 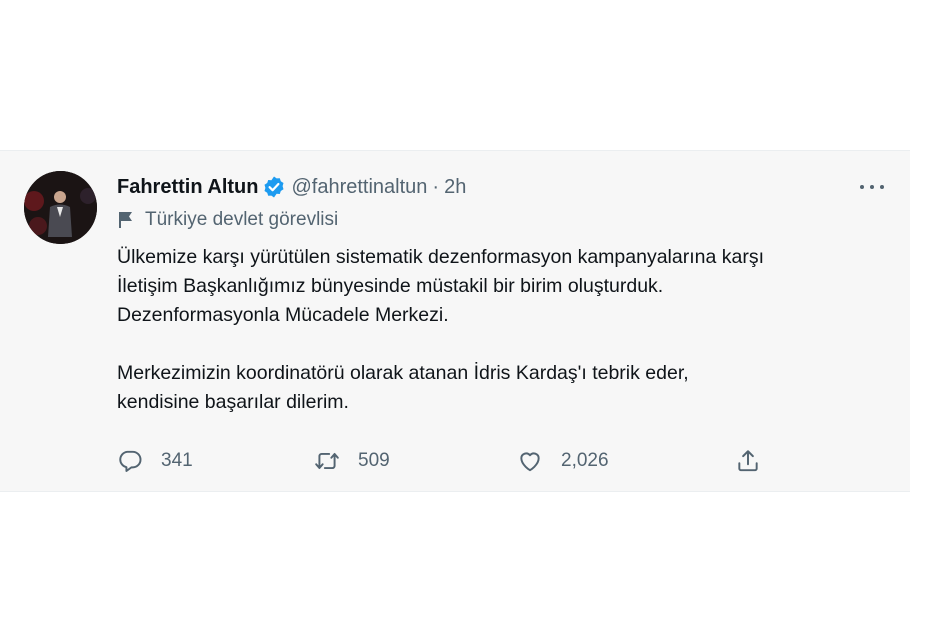 I want to click on share-icon, so click(x=748, y=461).